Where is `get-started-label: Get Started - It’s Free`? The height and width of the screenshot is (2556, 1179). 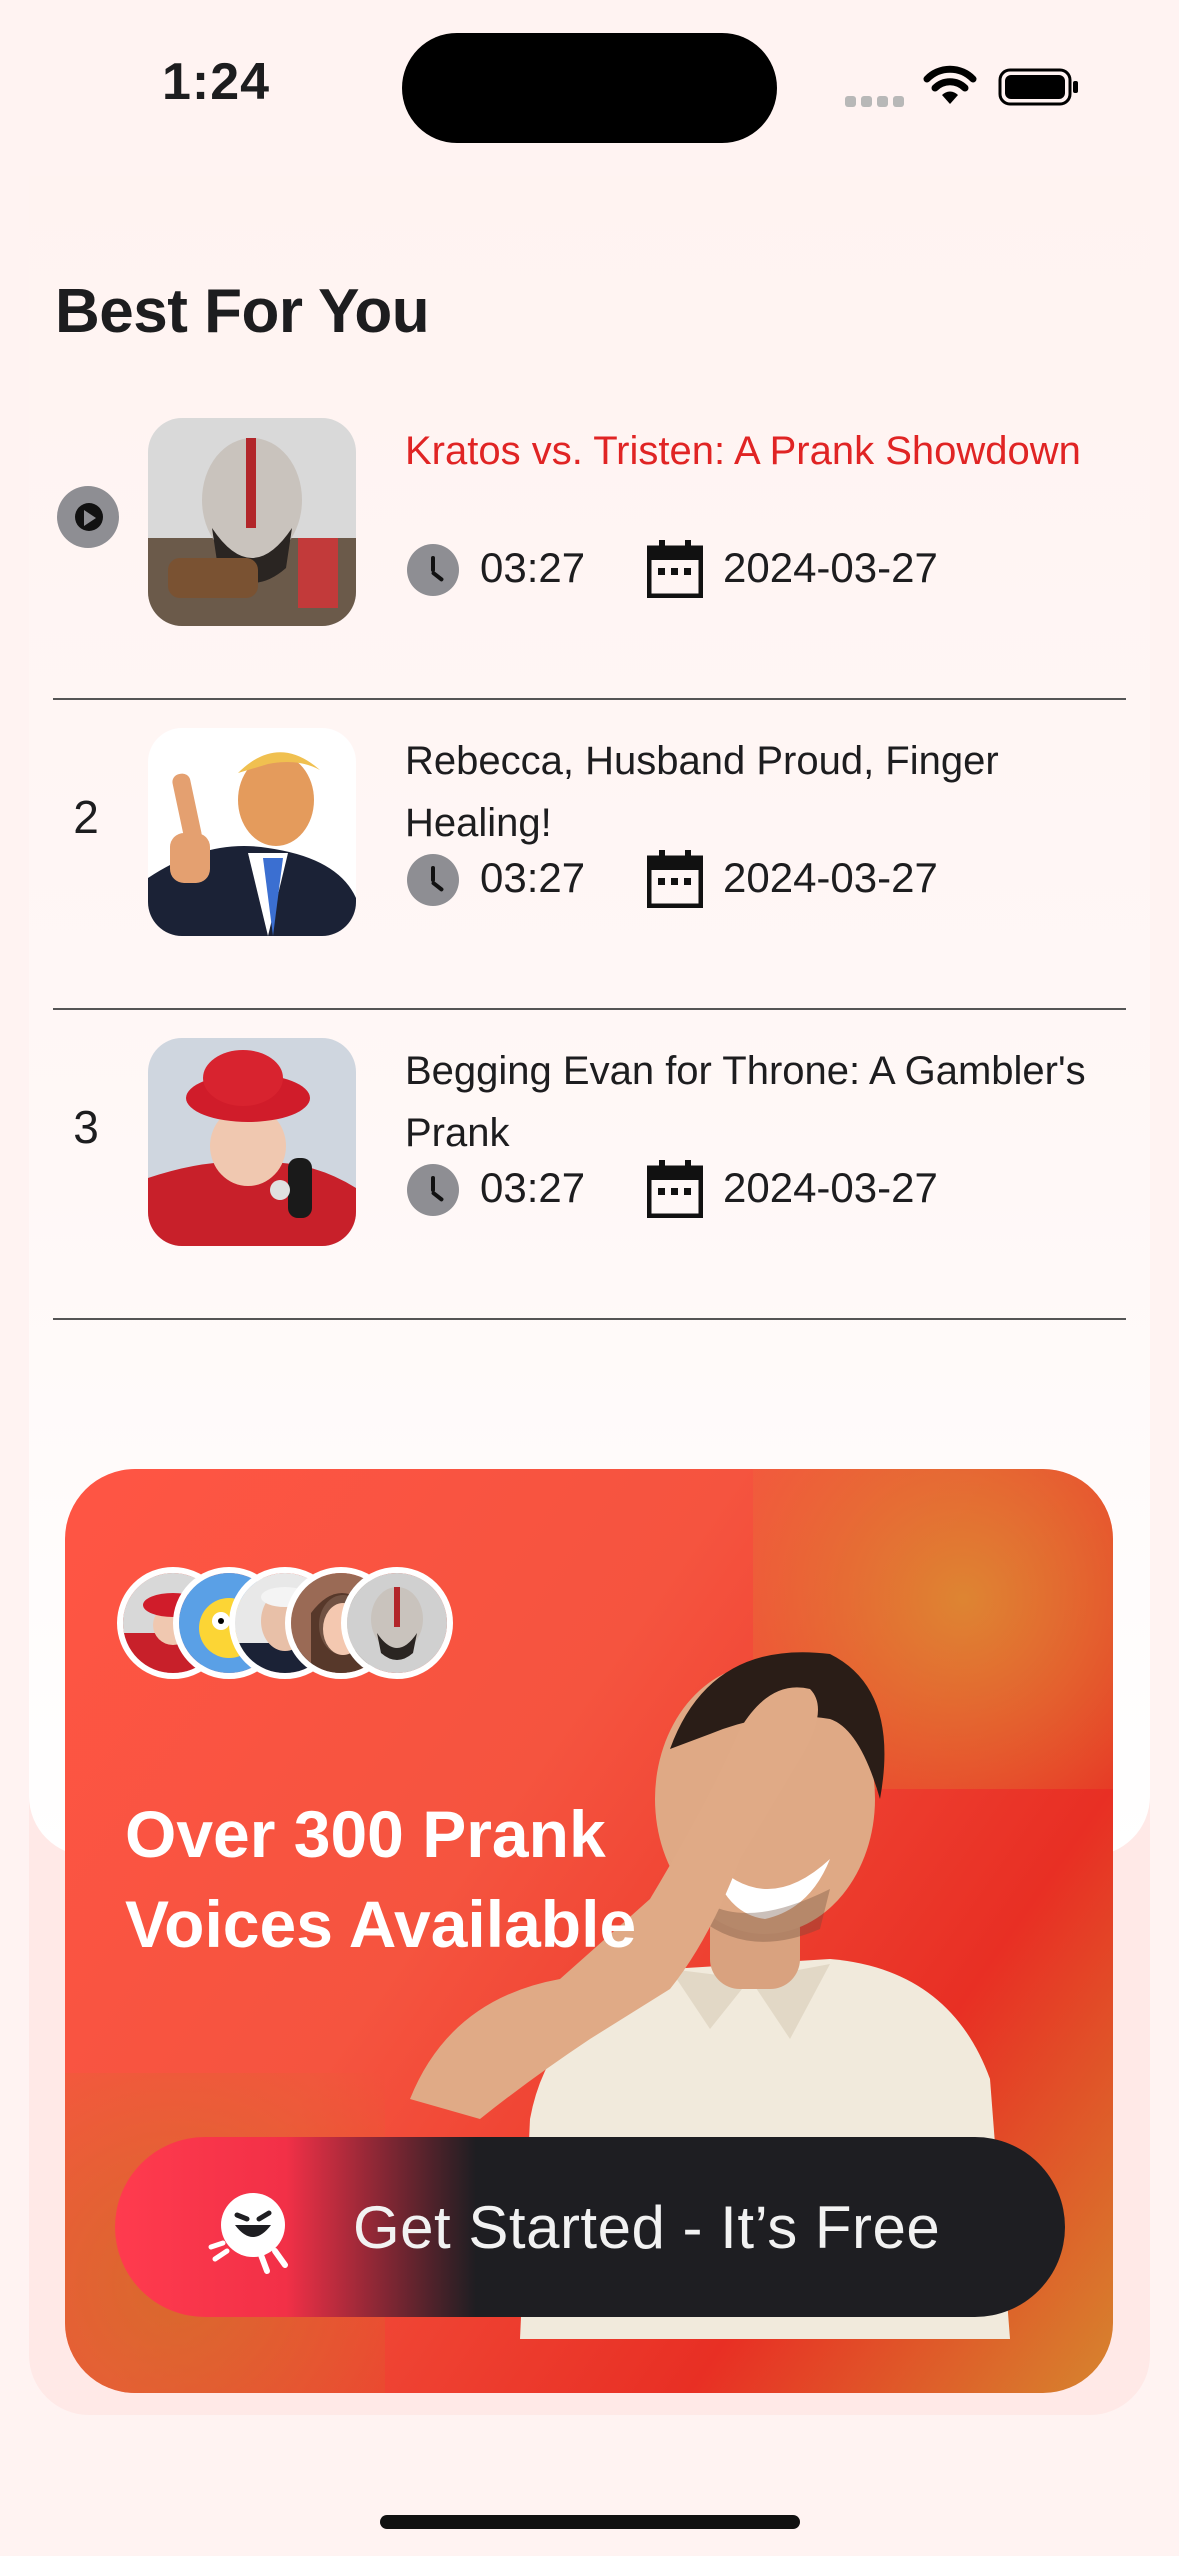 get-started-label: Get Started - It’s Free is located at coordinates (647, 2227).